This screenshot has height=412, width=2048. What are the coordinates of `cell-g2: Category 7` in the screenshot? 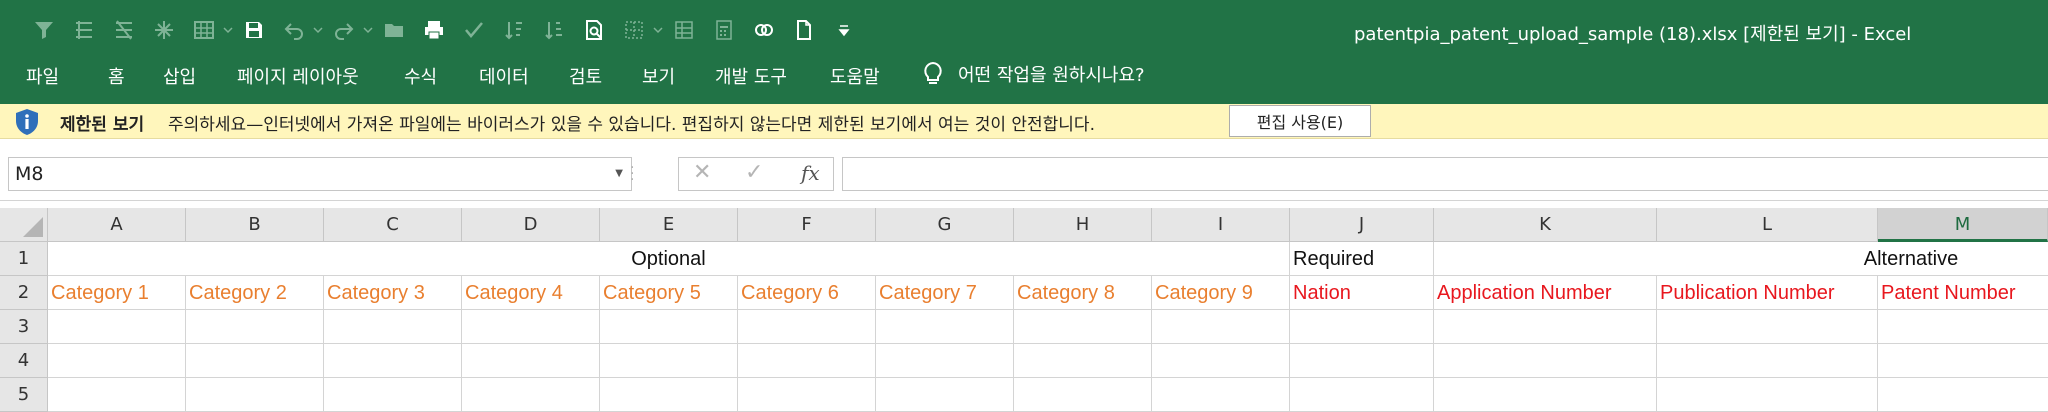 It's located at (945, 293).